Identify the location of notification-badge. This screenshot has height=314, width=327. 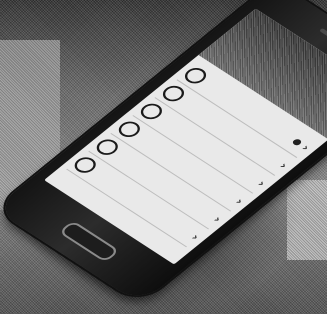
(298, 142).